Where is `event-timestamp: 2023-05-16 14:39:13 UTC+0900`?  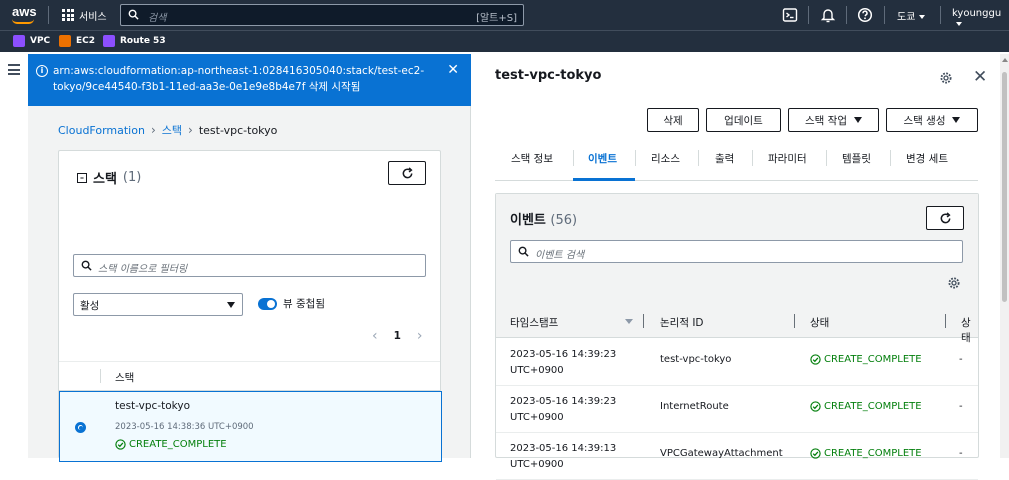 event-timestamp: 2023-05-16 14:39:13 UTC+0900 is located at coordinates (563, 457).